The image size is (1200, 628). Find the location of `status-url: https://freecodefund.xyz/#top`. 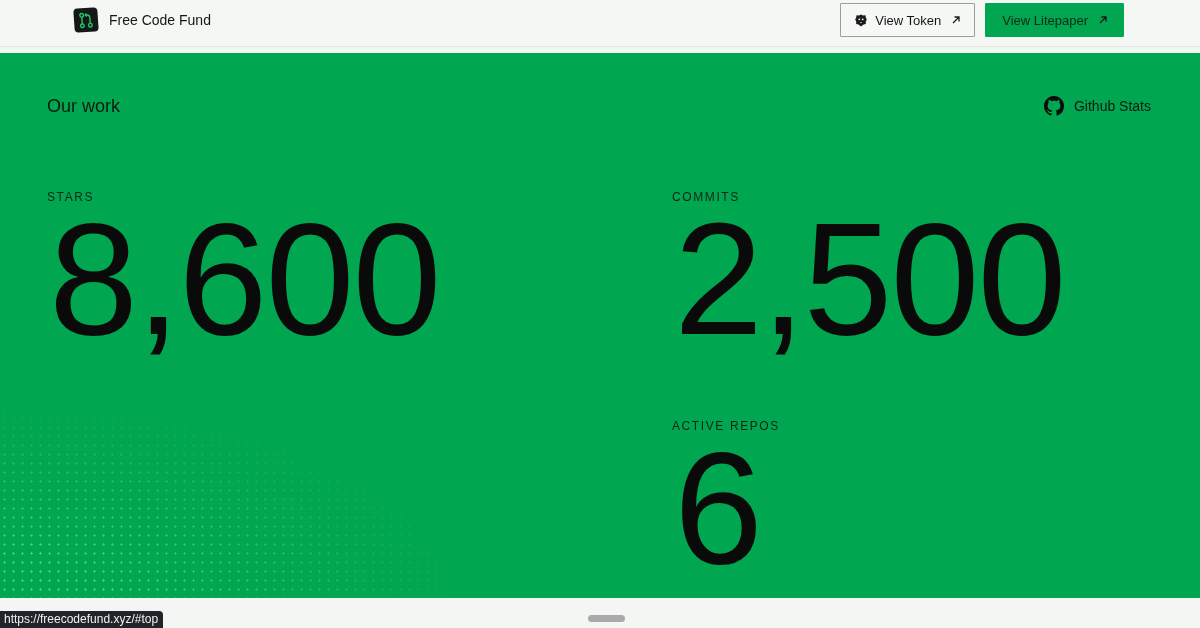

status-url: https://freecodefund.xyz/#top is located at coordinates (82, 619).